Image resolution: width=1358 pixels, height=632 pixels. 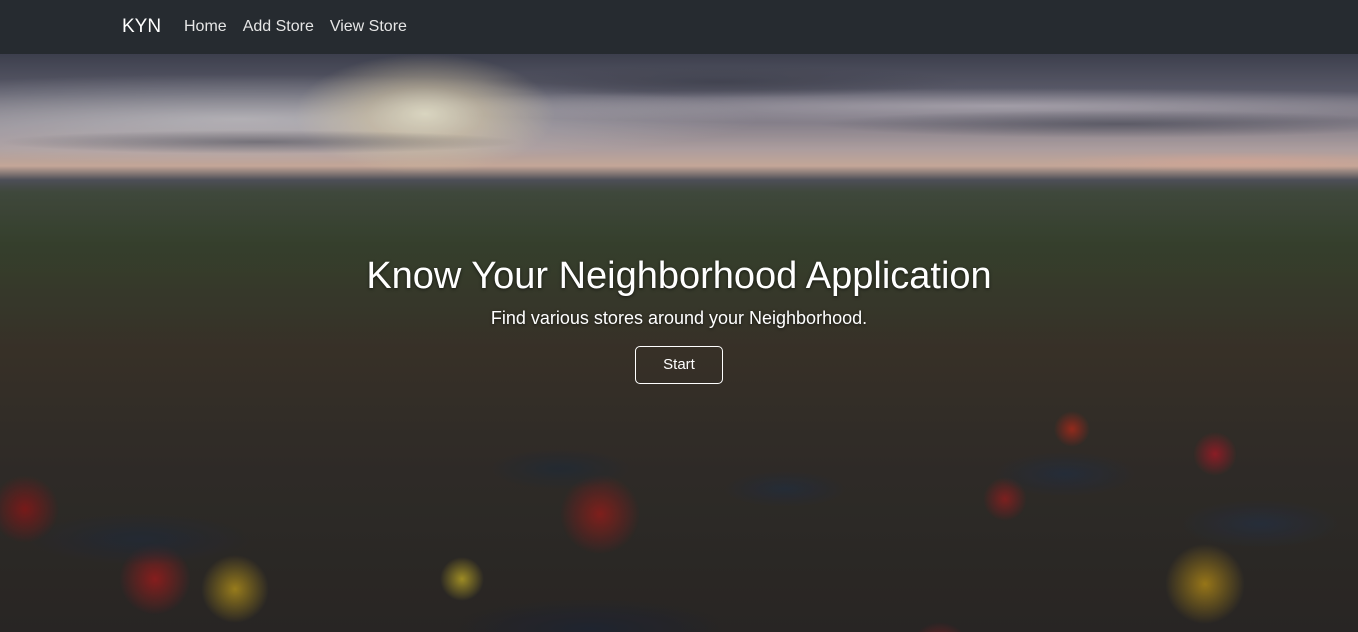 What do you see at coordinates (679, 364) in the screenshot?
I see `start-button: Start` at bounding box center [679, 364].